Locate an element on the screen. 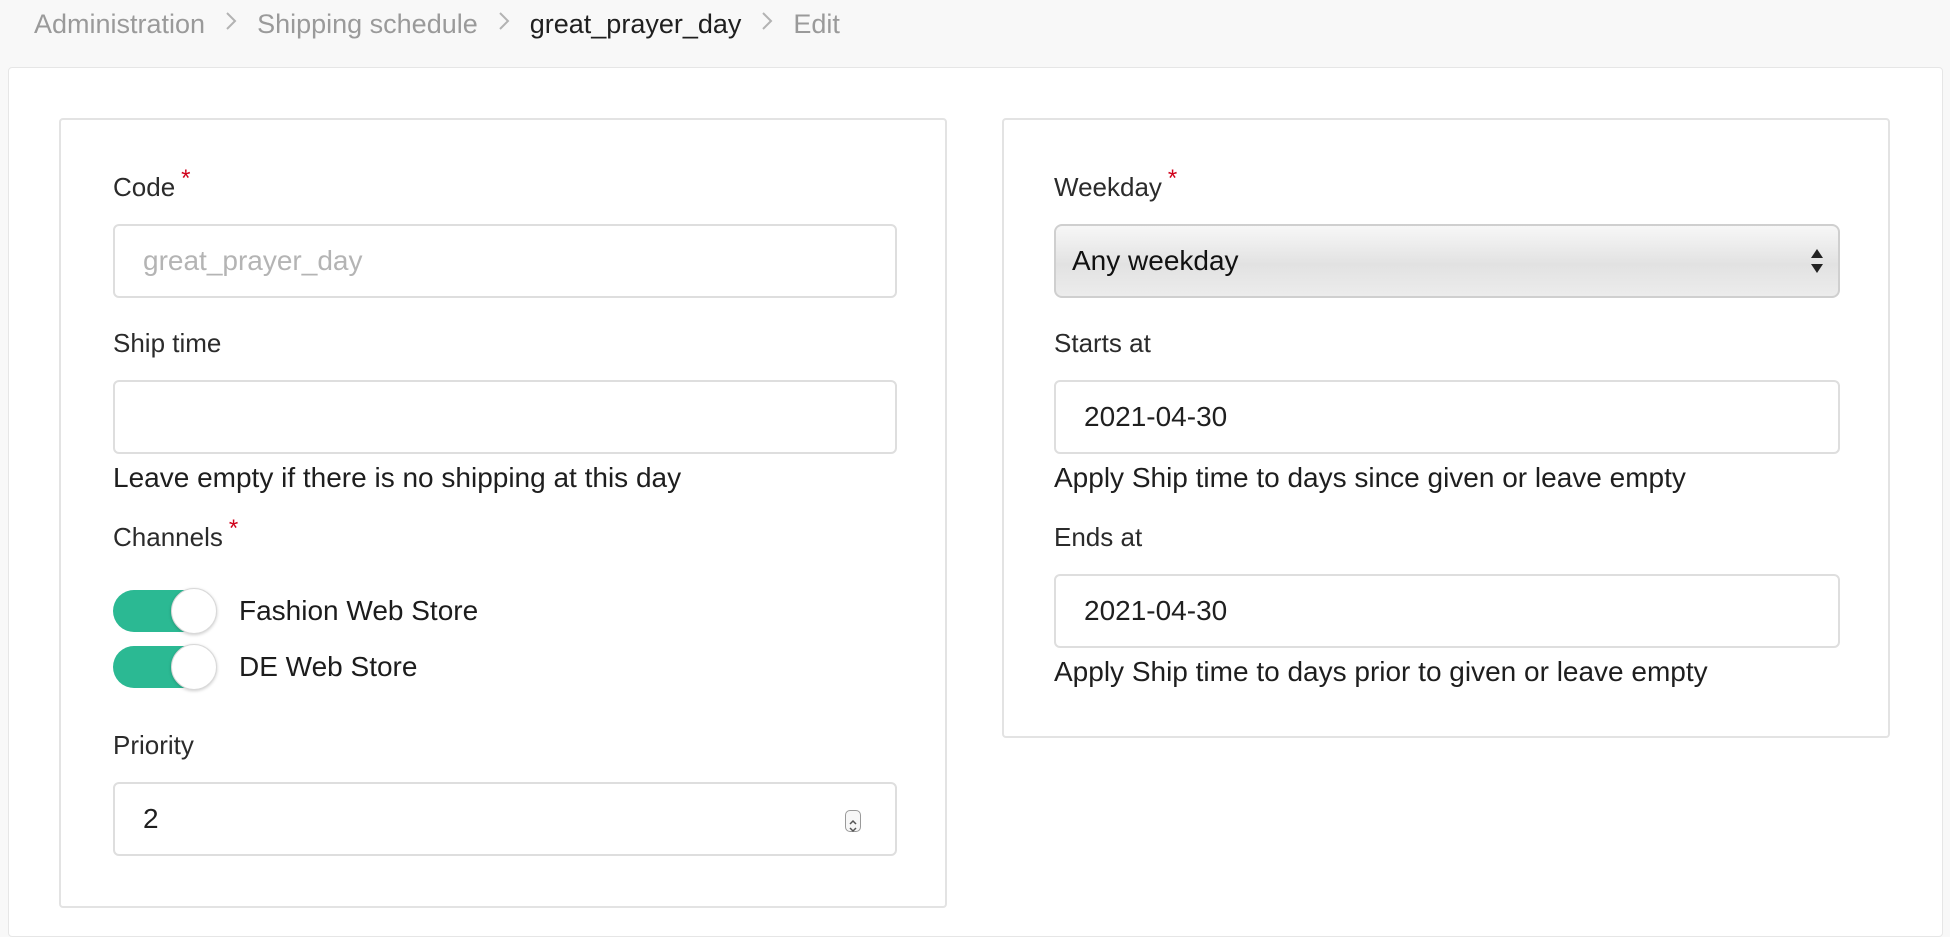 Image resolution: width=1950 pixels, height=937 pixels. ship-time-label: Ship time is located at coordinates (167, 343).